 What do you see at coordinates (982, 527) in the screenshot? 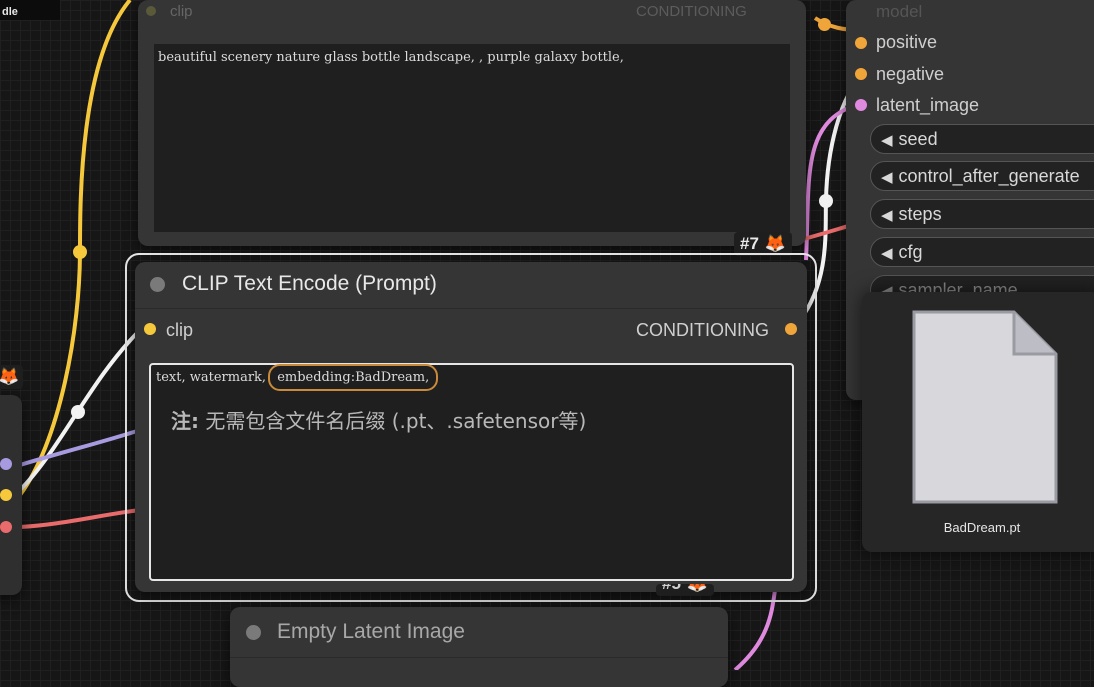
I see `file-name-label: BadDream.pt` at bounding box center [982, 527].